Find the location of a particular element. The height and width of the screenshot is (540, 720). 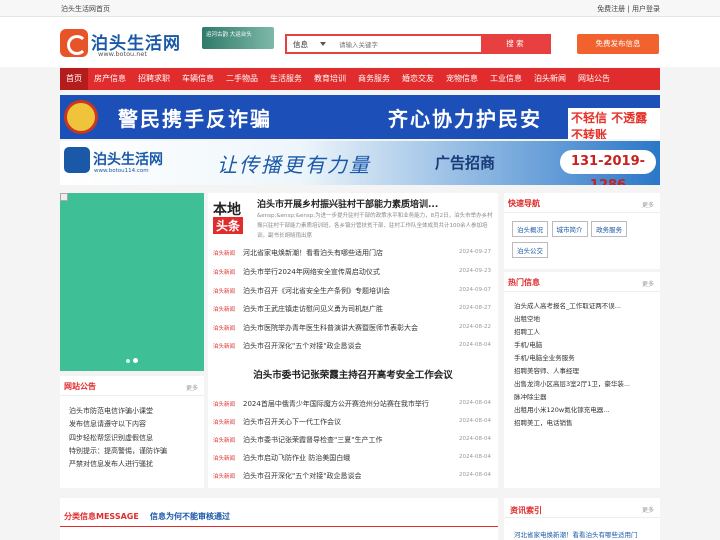

quick-nav-card: 快速导航 更多 泊头概况 城市简介 政务服务 泊头公交 is located at coordinates (582, 231).